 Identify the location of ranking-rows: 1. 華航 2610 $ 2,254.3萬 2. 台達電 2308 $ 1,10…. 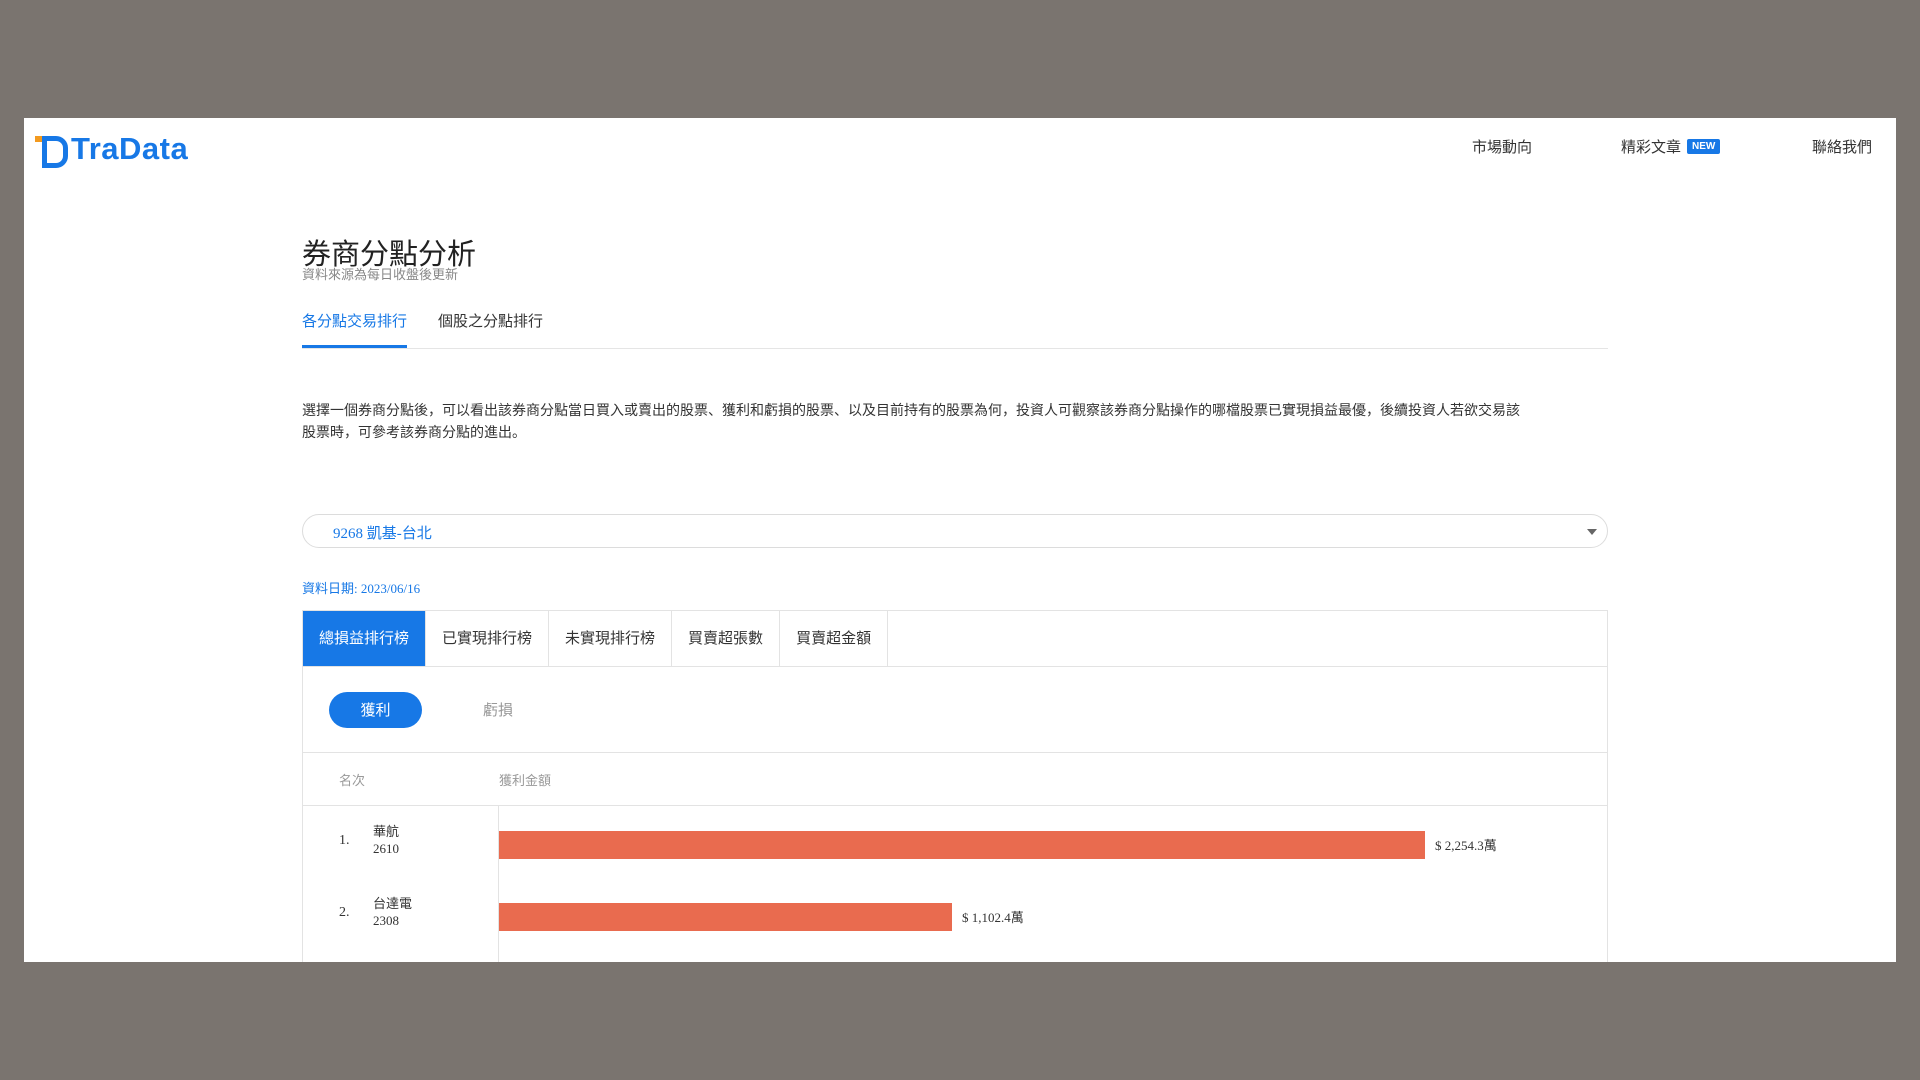
(955, 883).